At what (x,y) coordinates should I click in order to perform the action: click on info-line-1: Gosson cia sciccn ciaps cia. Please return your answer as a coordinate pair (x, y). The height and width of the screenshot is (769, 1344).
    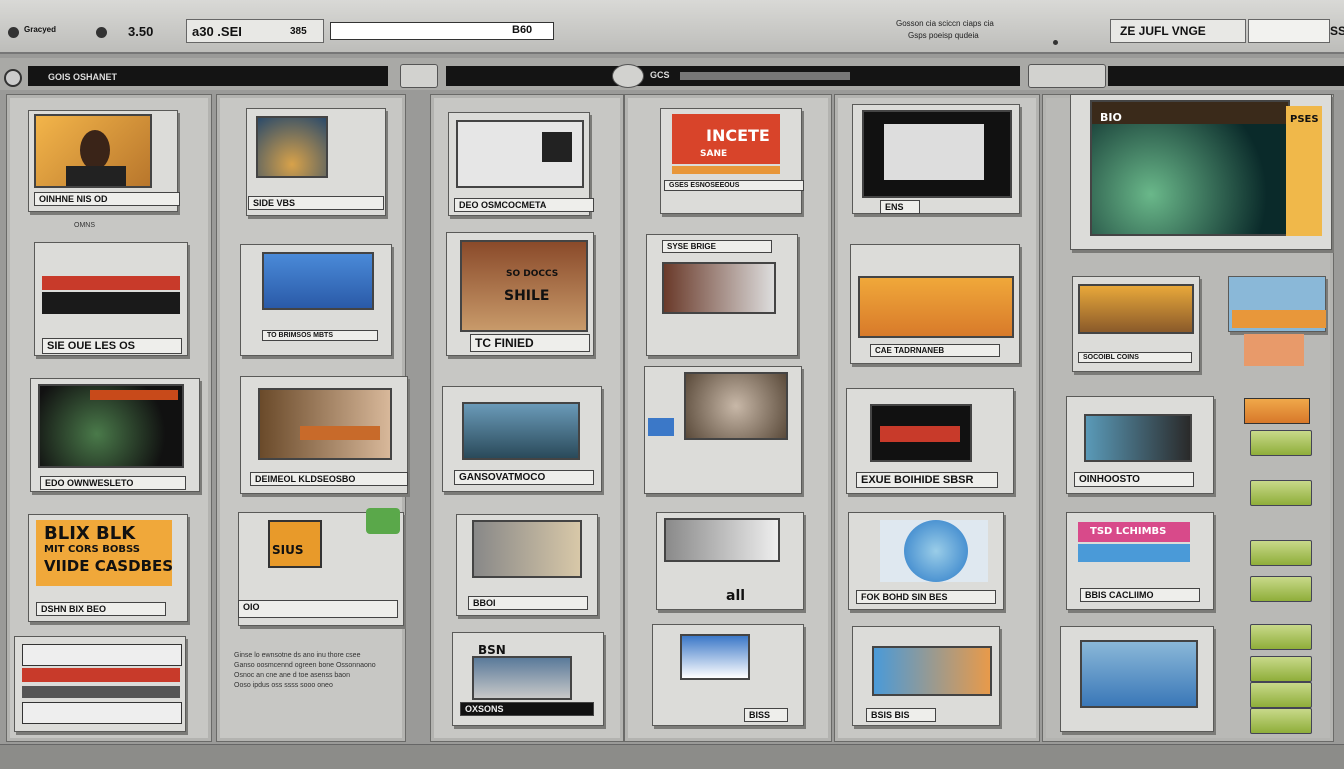
    Looking at the image, I should click on (945, 23).